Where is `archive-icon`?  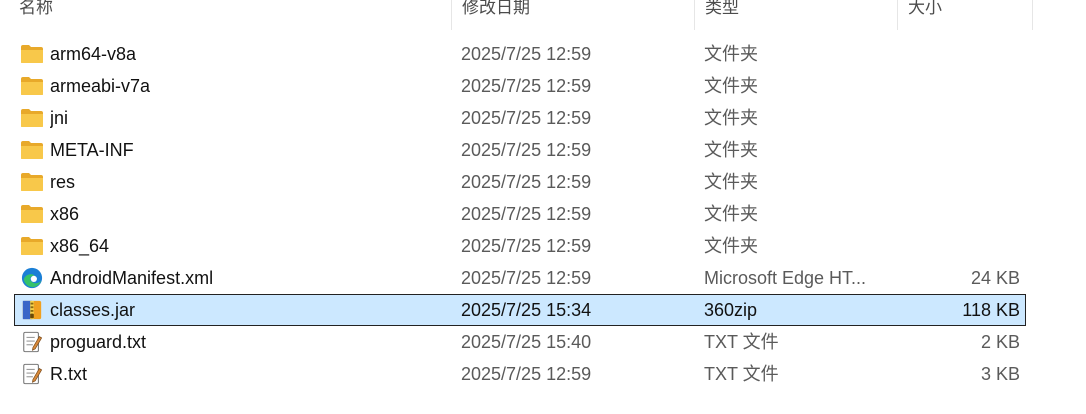 archive-icon is located at coordinates (32, 310).